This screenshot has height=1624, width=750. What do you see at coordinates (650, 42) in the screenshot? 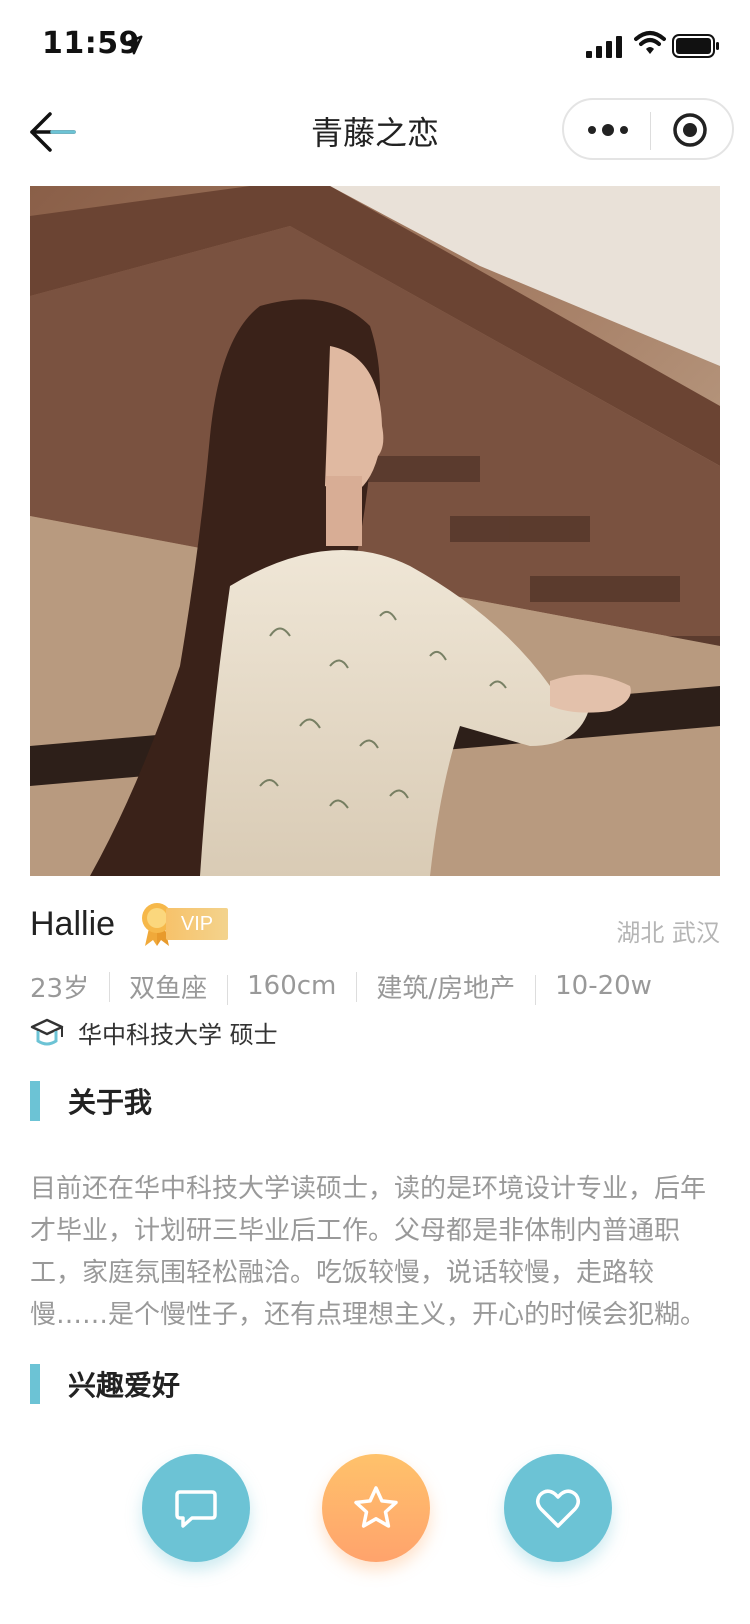
I see `wifi-icon` at bounding box center [650, 42].